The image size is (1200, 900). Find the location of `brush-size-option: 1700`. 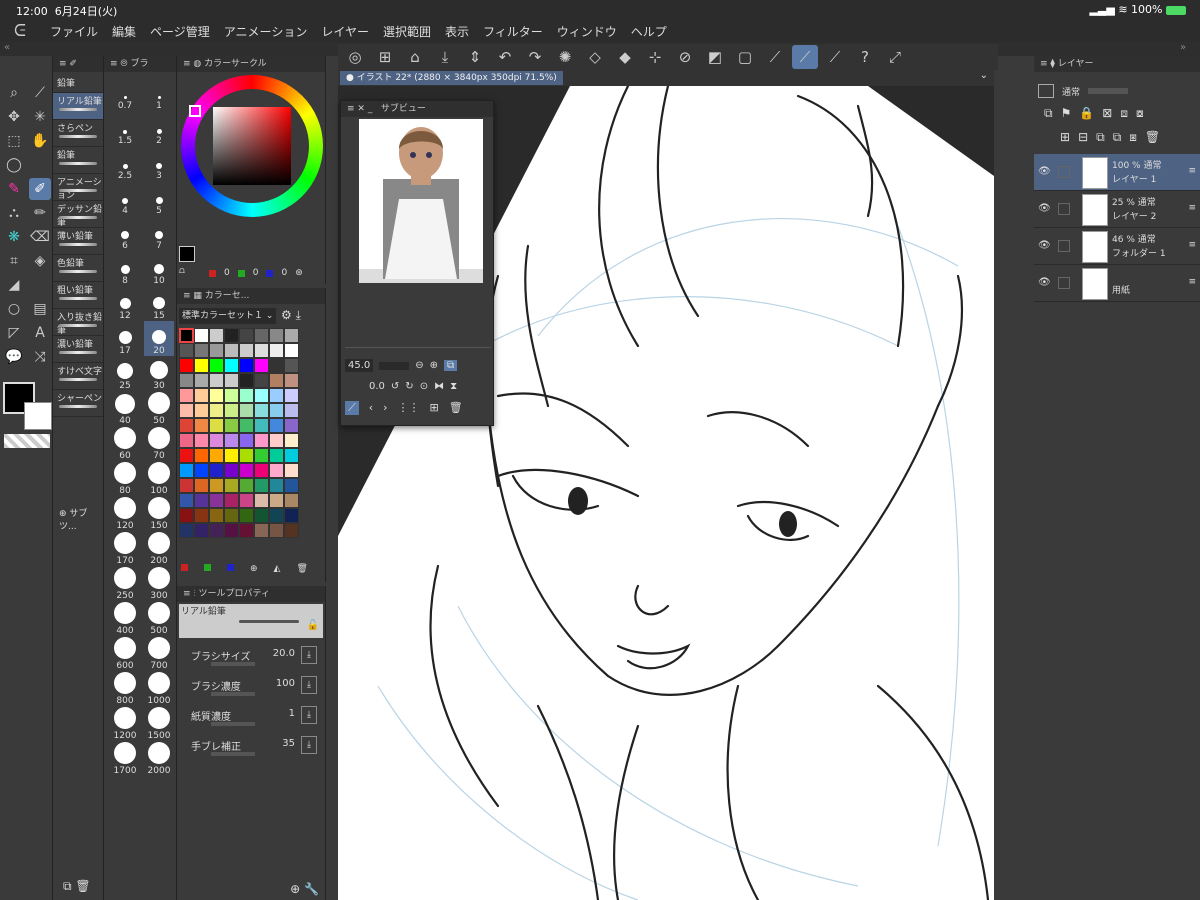

brush-size-option: 1700 is located at coordinates (125, 758).